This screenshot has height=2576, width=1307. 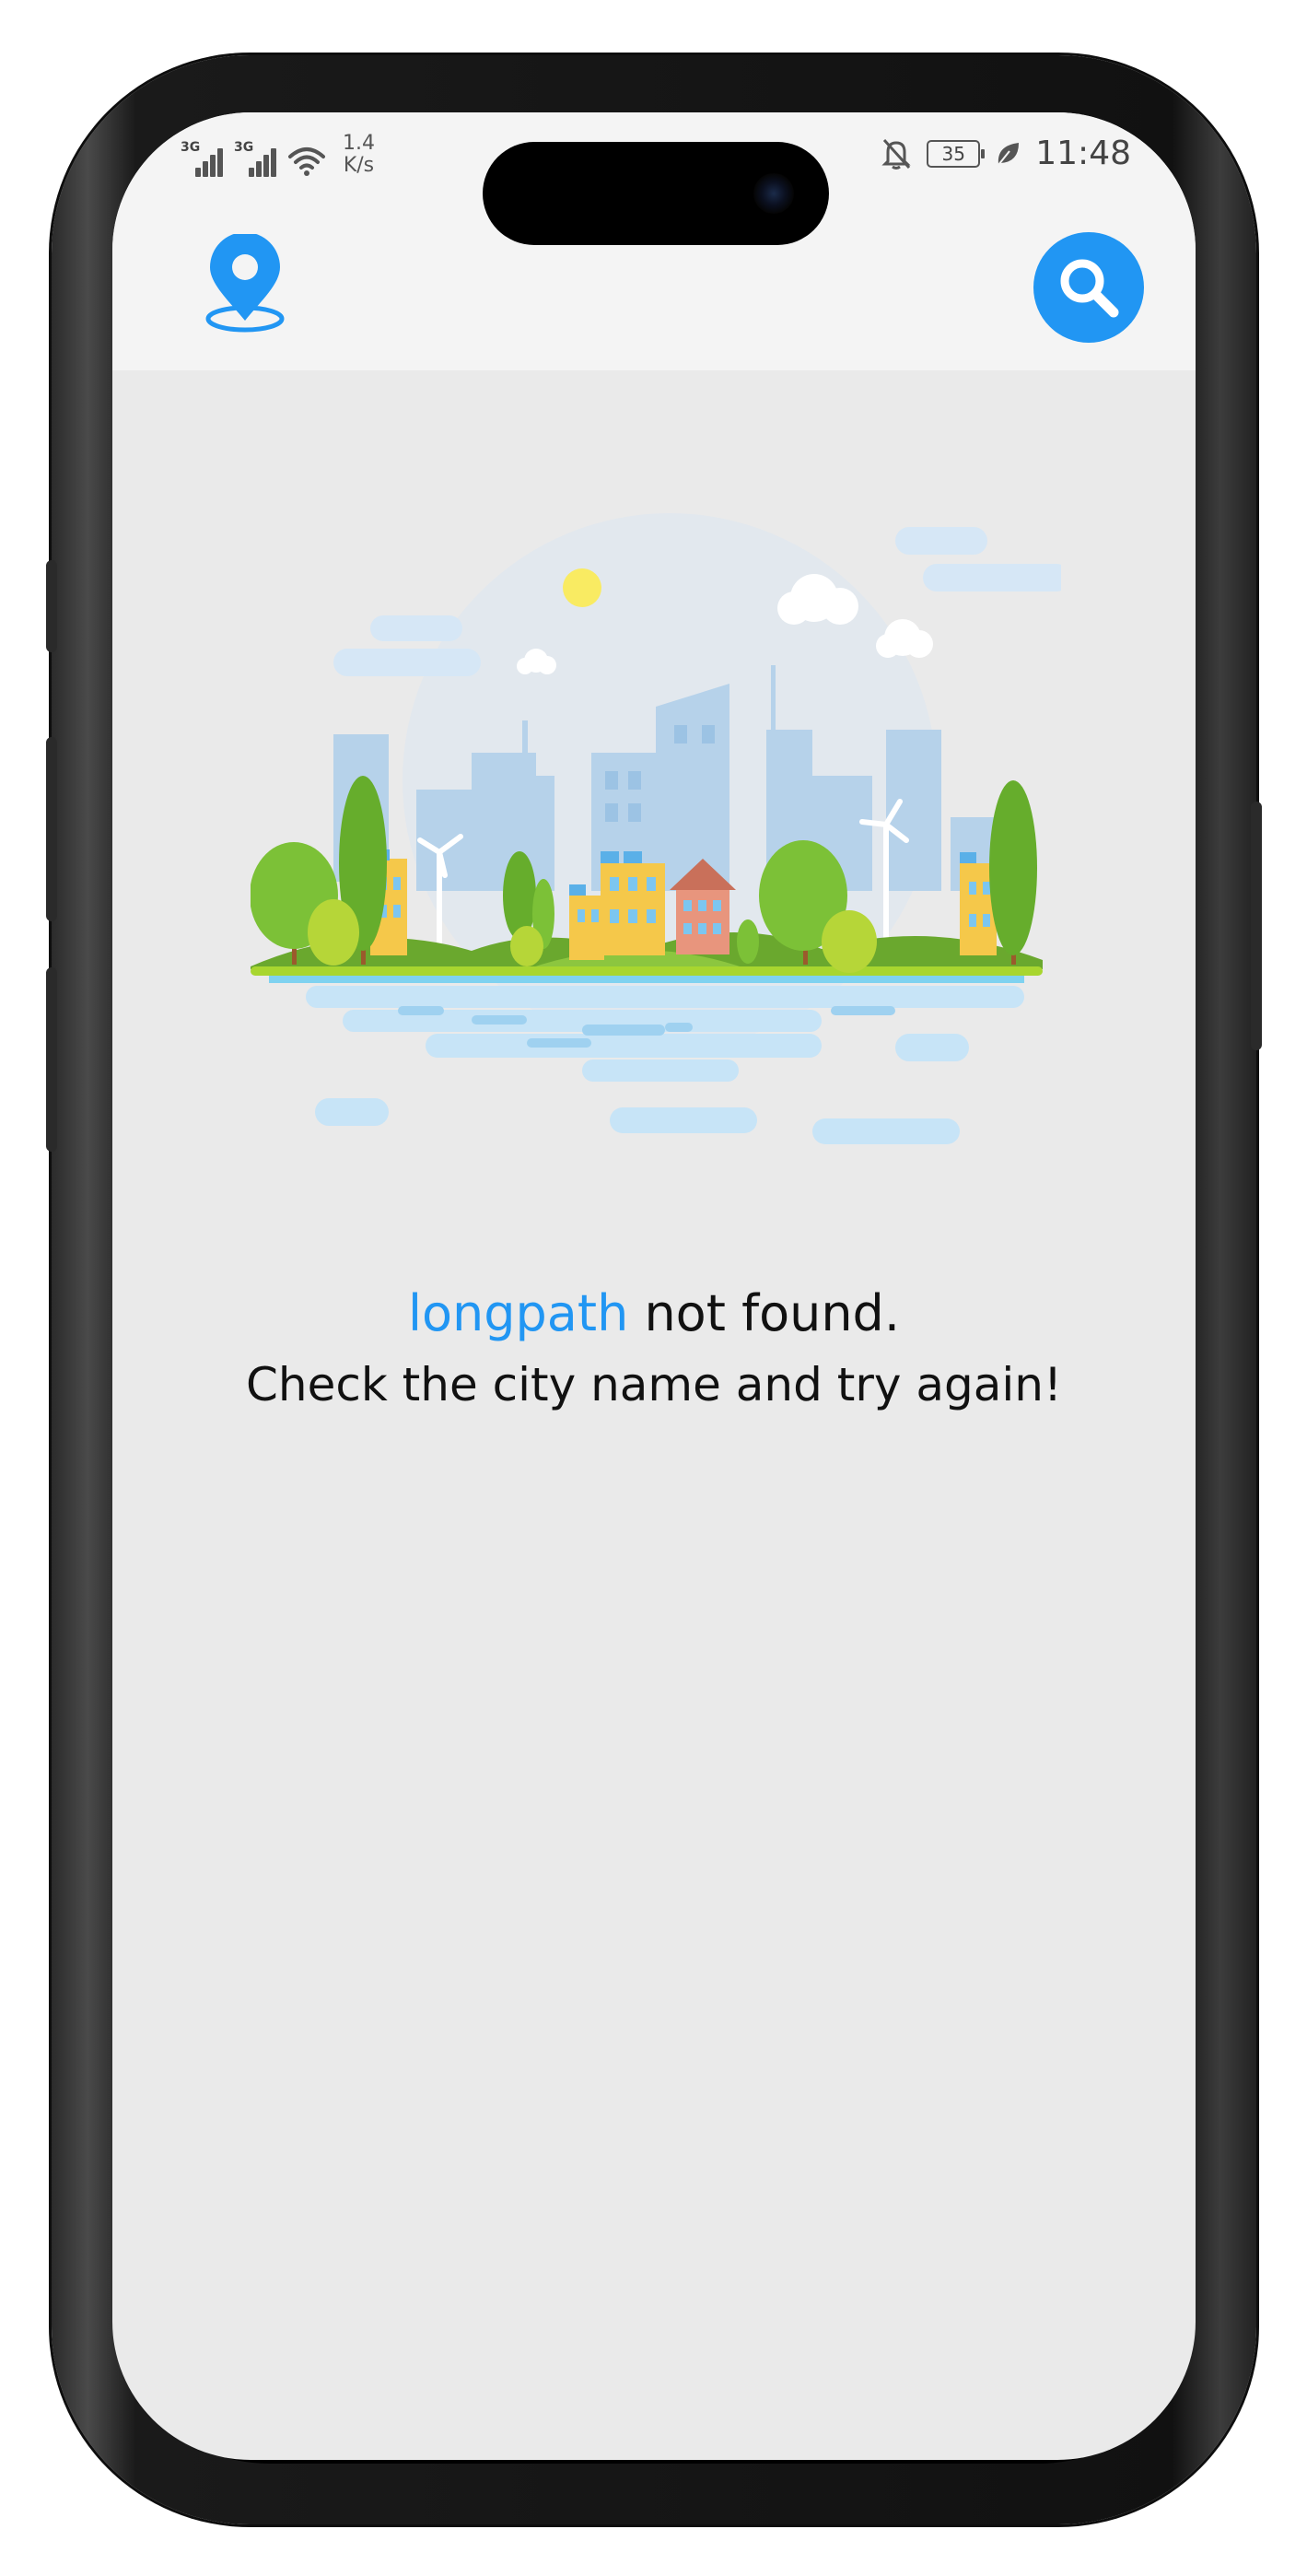 I want to click on retry-hint: Check the city name and try again!, so click(x=654, y=1384).